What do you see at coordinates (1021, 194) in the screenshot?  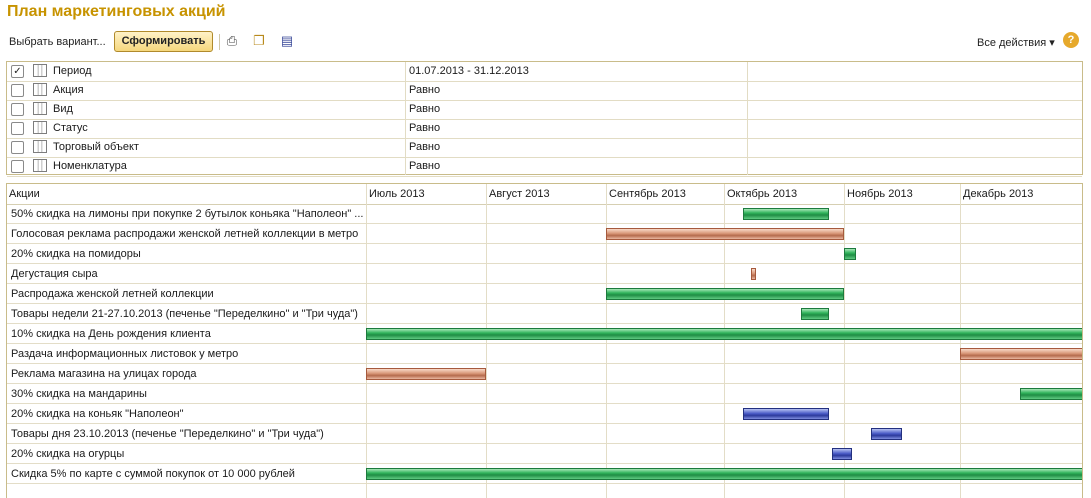 I see `month-header: Декабрь 2013` at bounding box center [1021, 194].